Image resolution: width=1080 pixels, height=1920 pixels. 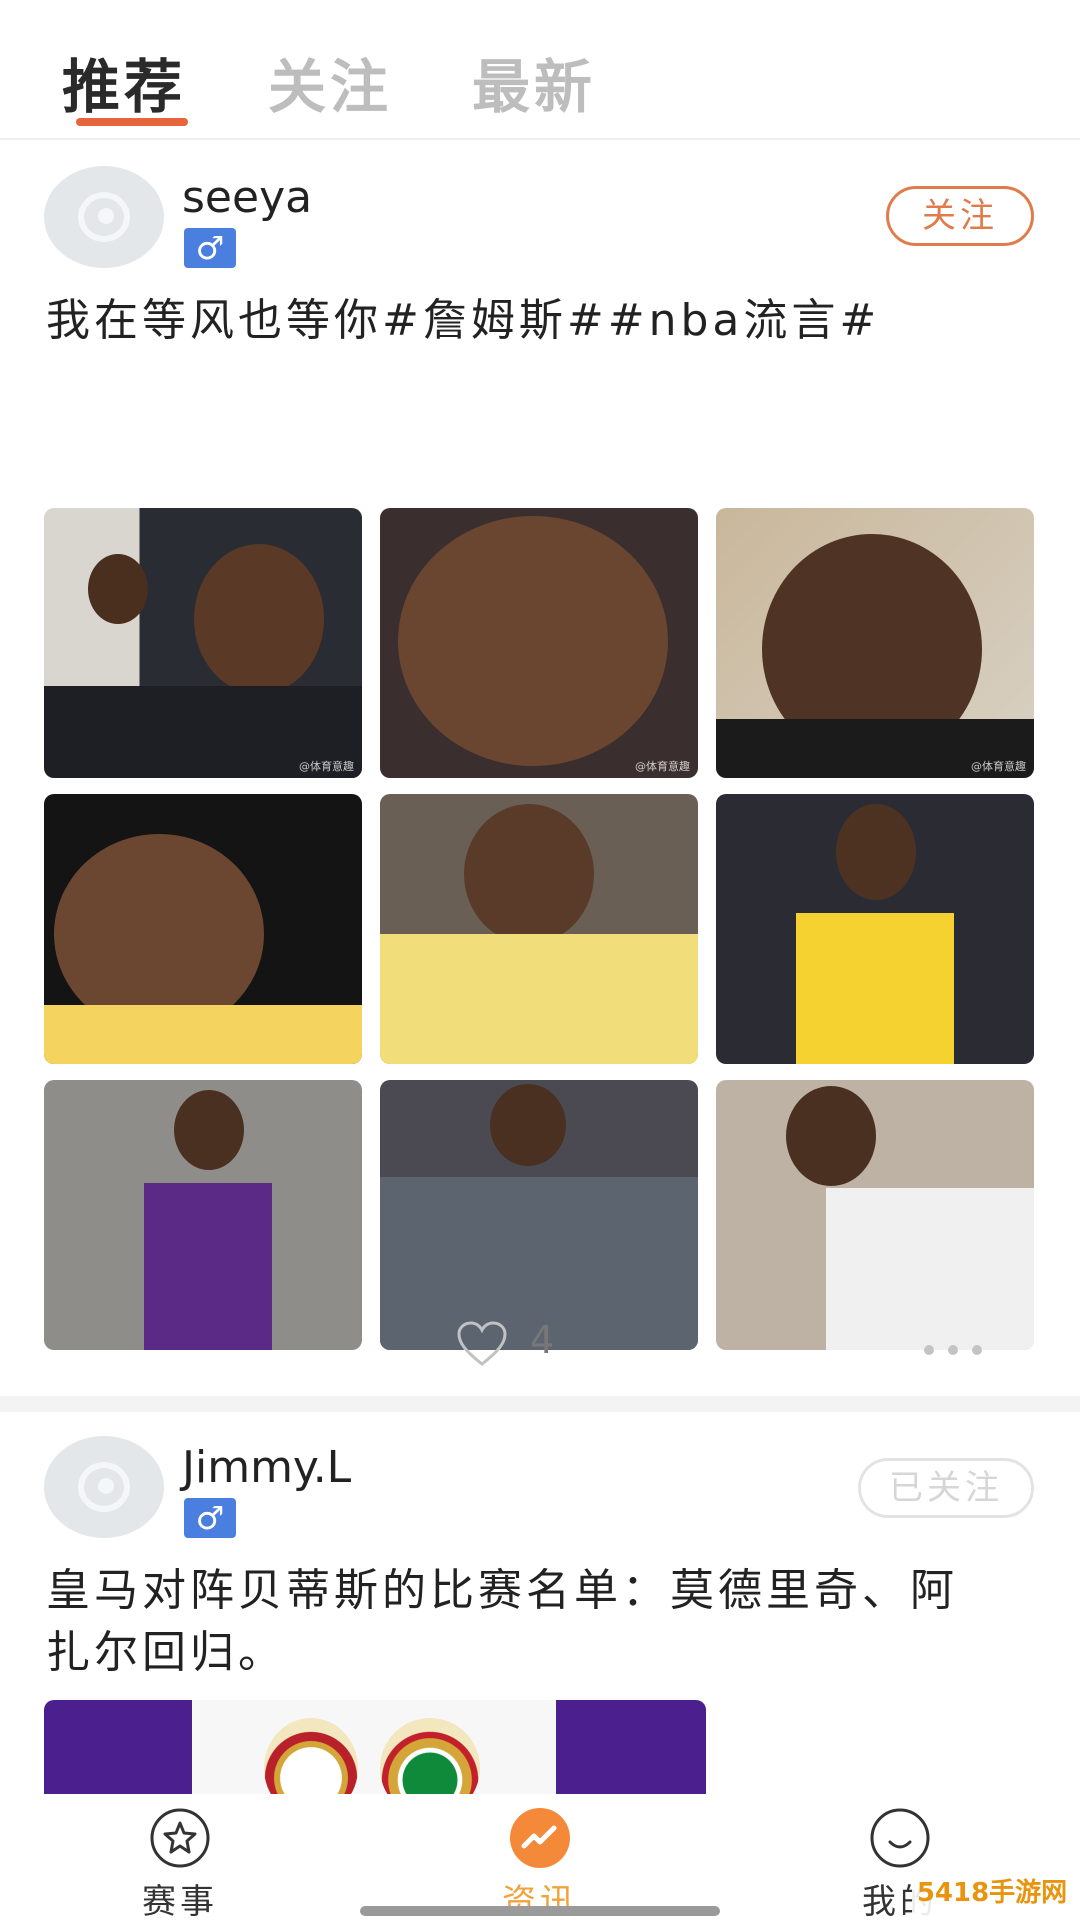 I want to click on like-heart-icon, so click(x=482, y=1344).